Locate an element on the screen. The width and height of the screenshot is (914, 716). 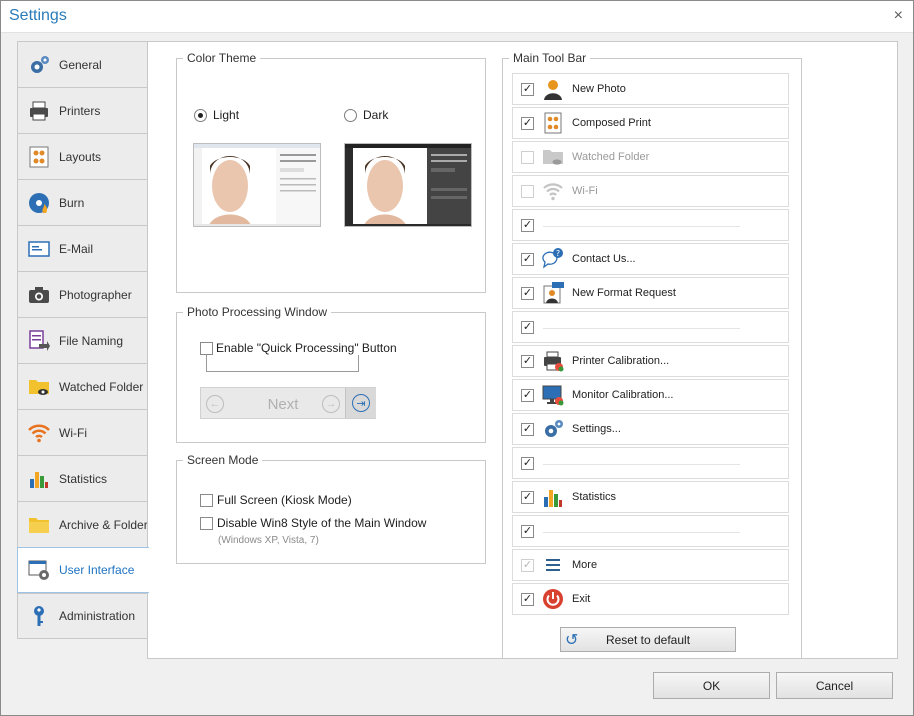
tab-printers: Printers is located at coordinates (82, 110).